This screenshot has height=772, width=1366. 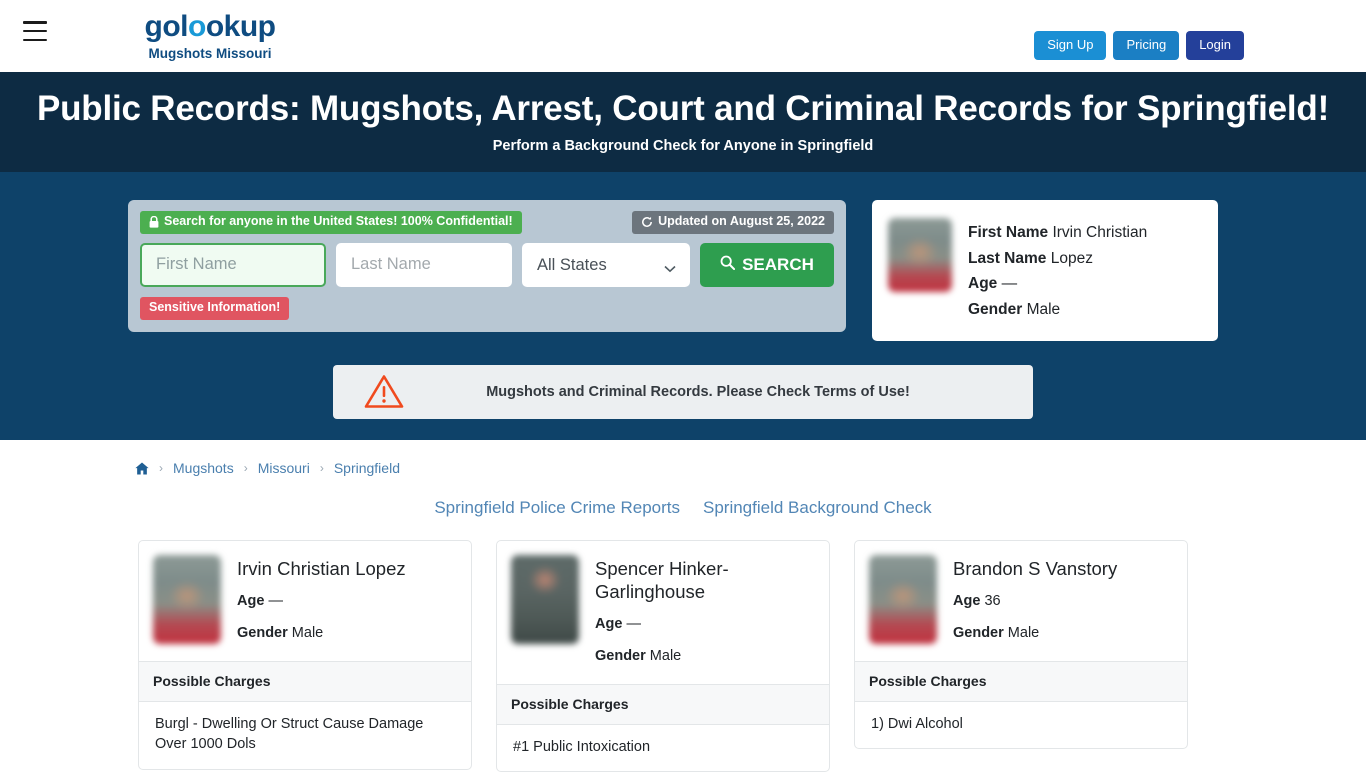 I want to click on home-icon, so click(x=142, y=468).